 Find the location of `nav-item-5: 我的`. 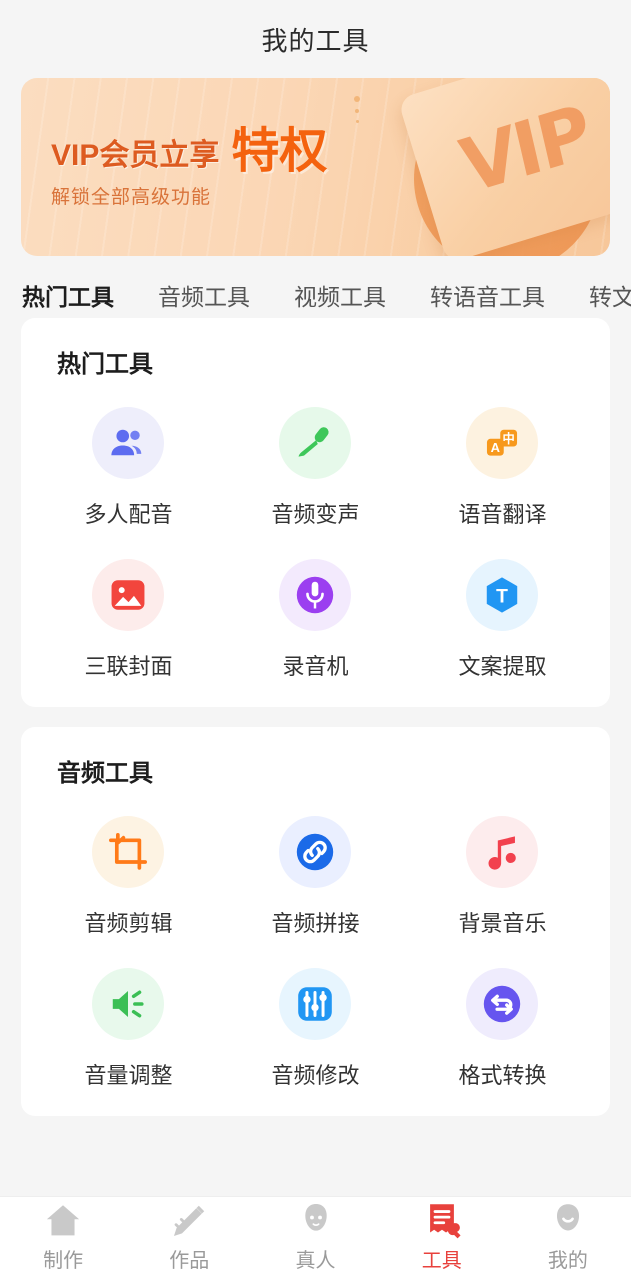

nav-item-5: 我的 is located at coordinates (568, 1238).